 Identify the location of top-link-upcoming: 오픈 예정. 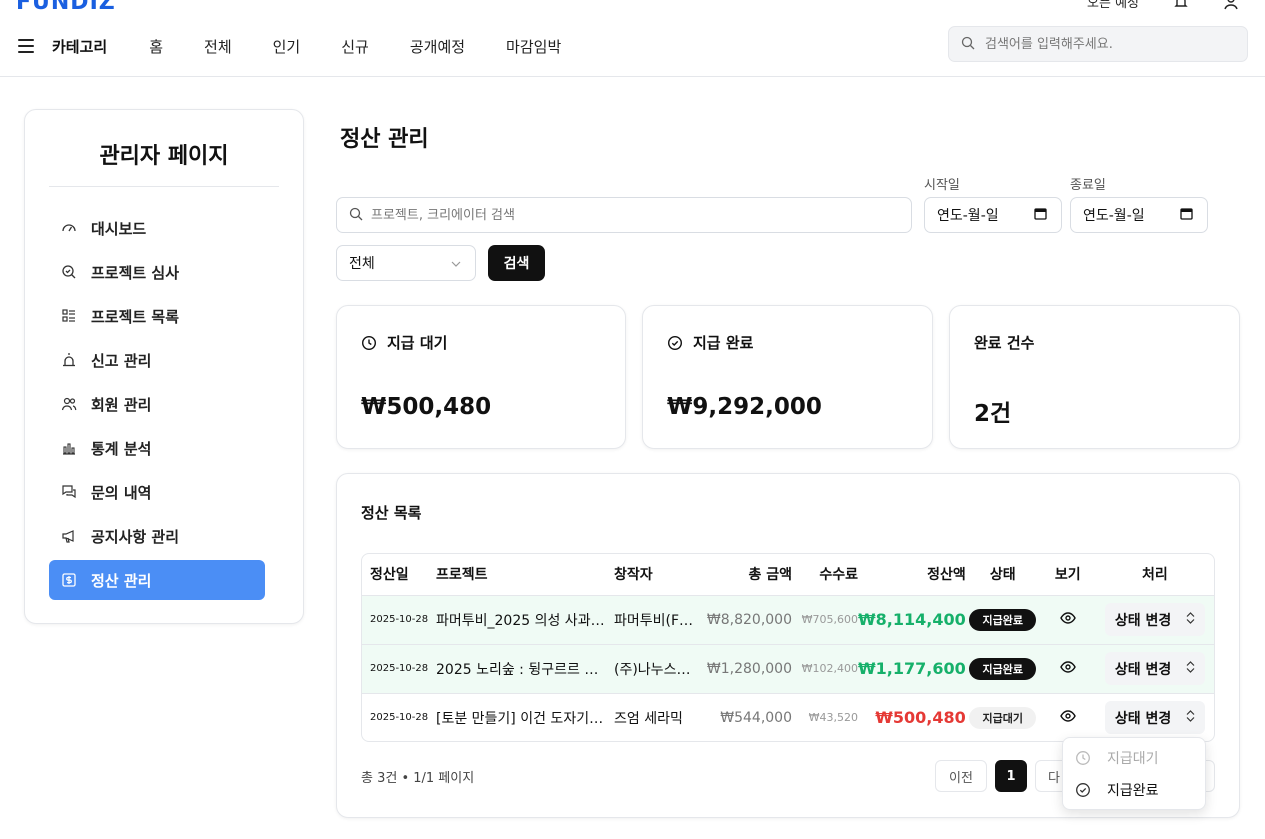
(1113, 5).